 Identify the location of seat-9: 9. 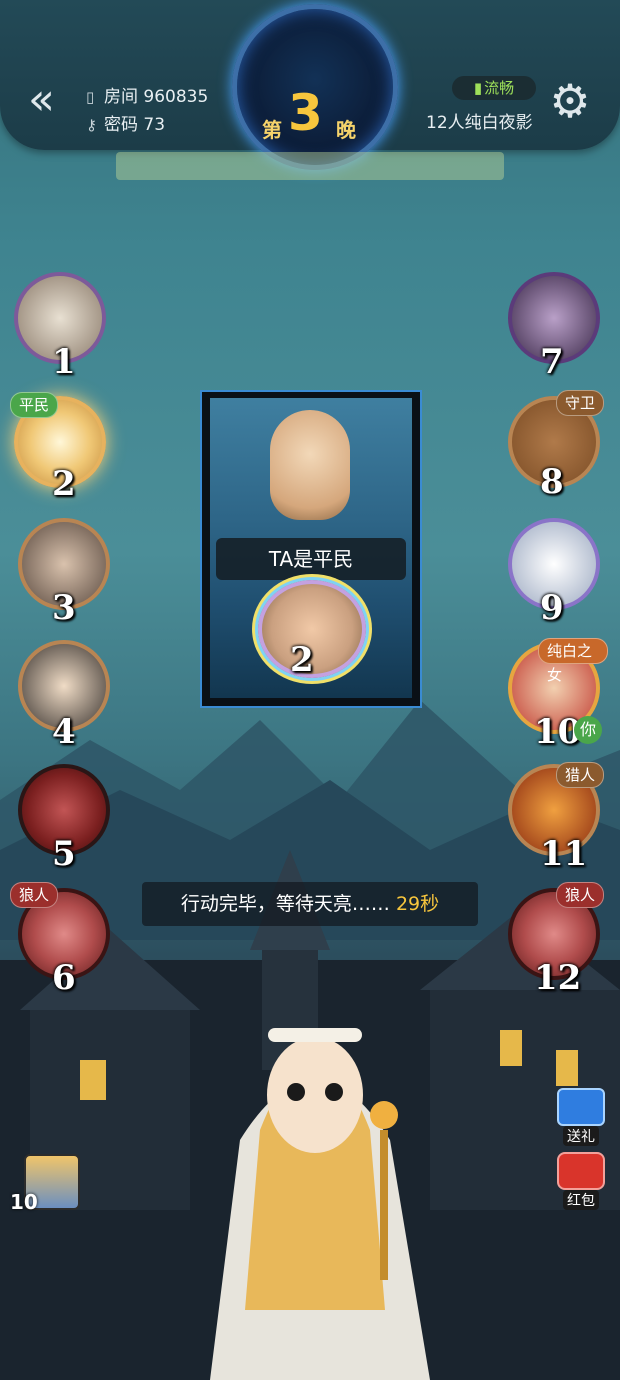
(558, 573).